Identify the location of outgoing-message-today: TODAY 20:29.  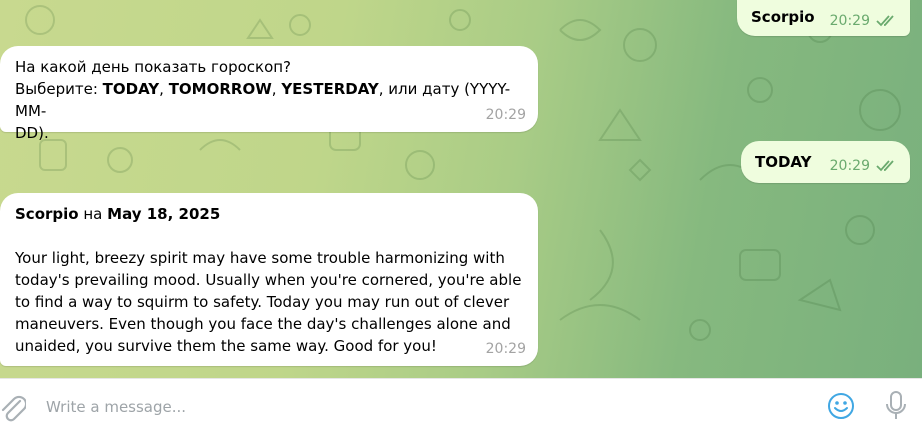
(825, 162).